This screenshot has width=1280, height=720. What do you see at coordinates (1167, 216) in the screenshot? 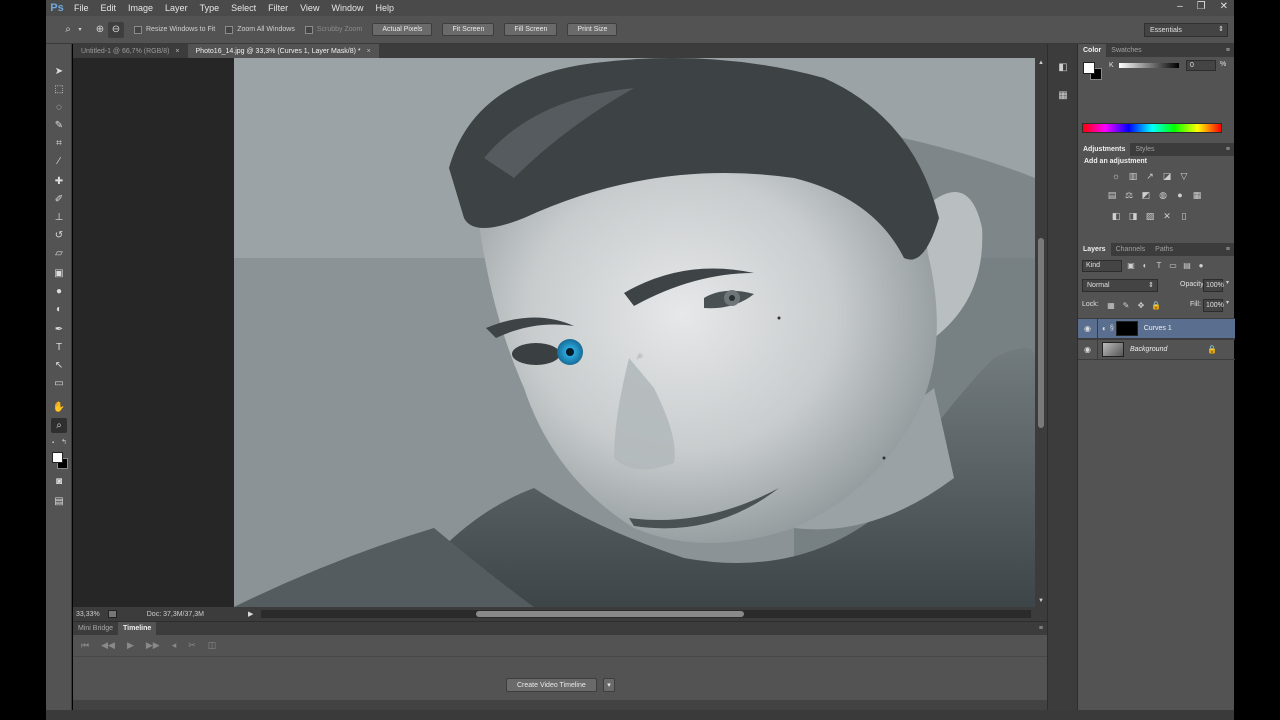
I see `selective-color-icon: ✕` at bounding box center [1167, 216].